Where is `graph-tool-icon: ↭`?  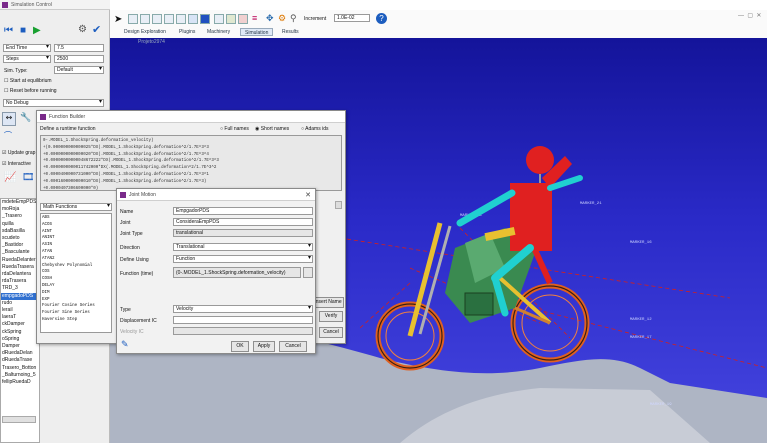
graph-tool-icon: ↭ is located at coordinates (9, 119).